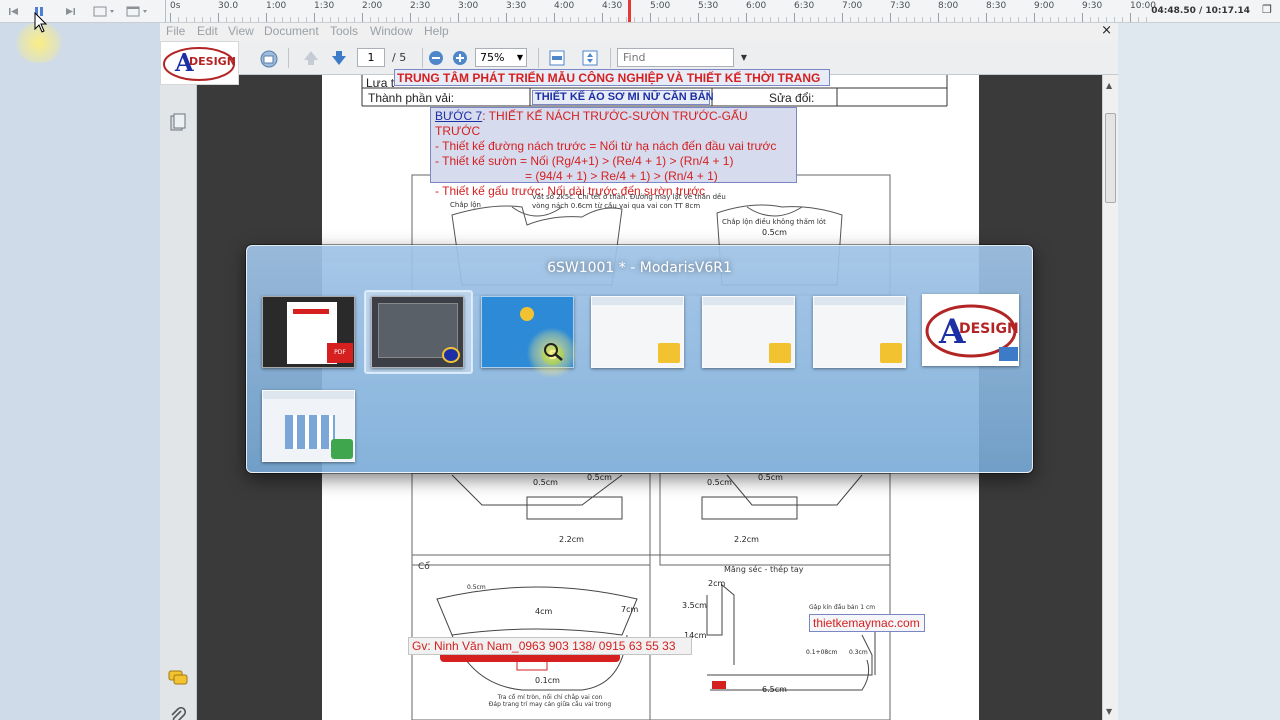 The image size is (1280, 720). What do you see at coordinates (858, 652) in the screenshot?
I see `dim-label: 0.3cm` at bounding box center [858, 652].